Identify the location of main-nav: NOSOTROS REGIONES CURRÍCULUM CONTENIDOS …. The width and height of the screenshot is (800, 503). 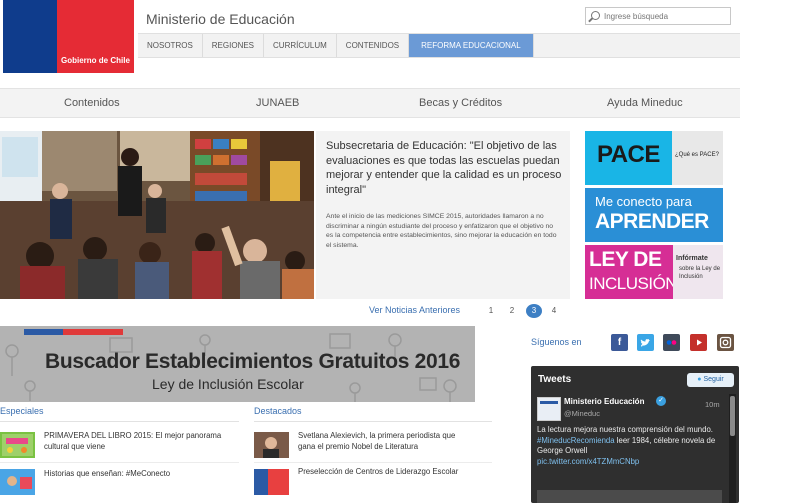
(439, 45).